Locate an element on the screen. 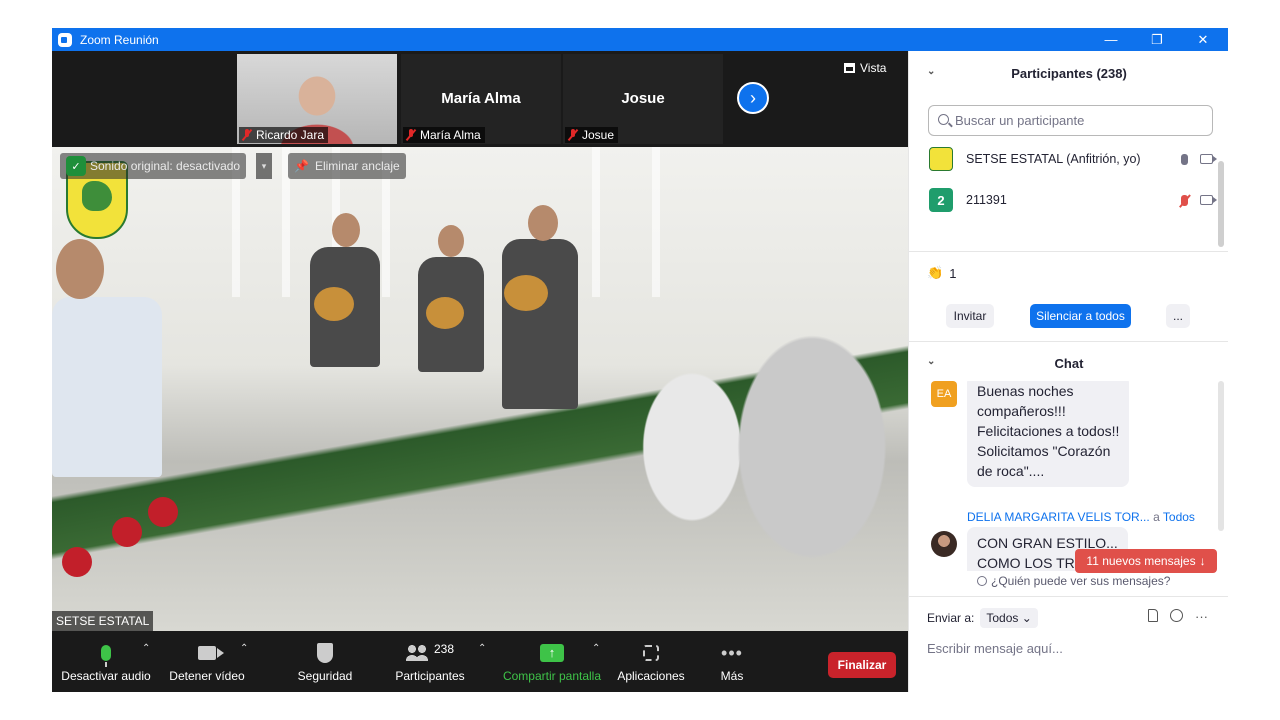  thumbnail-label: Josue is located at coordinates (592, 135).